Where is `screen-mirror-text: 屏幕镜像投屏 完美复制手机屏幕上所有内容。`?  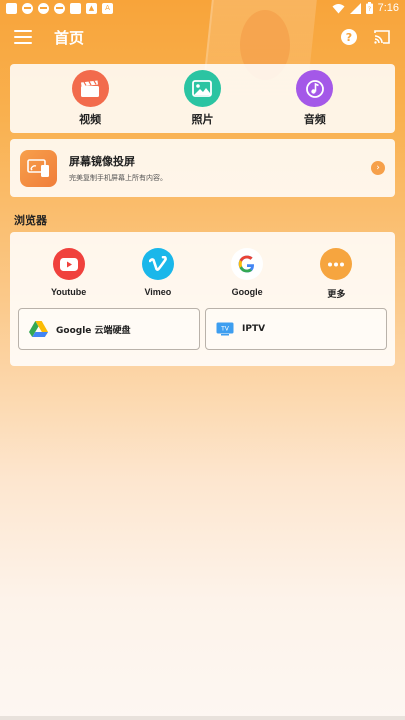 screen-mirror-text: 屏幕镜像投屏 完美复制手机屏幕上所有内容。 is located at coordinates (118, 168).